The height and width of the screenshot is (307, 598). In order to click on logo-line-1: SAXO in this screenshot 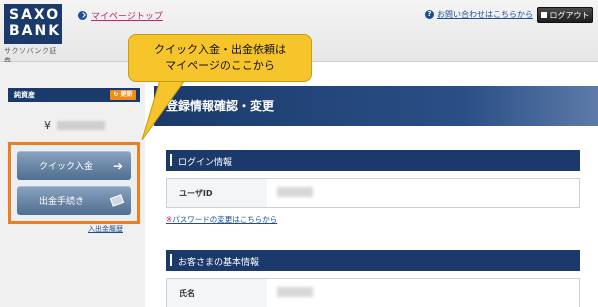, I will do `click(35, 15)`.